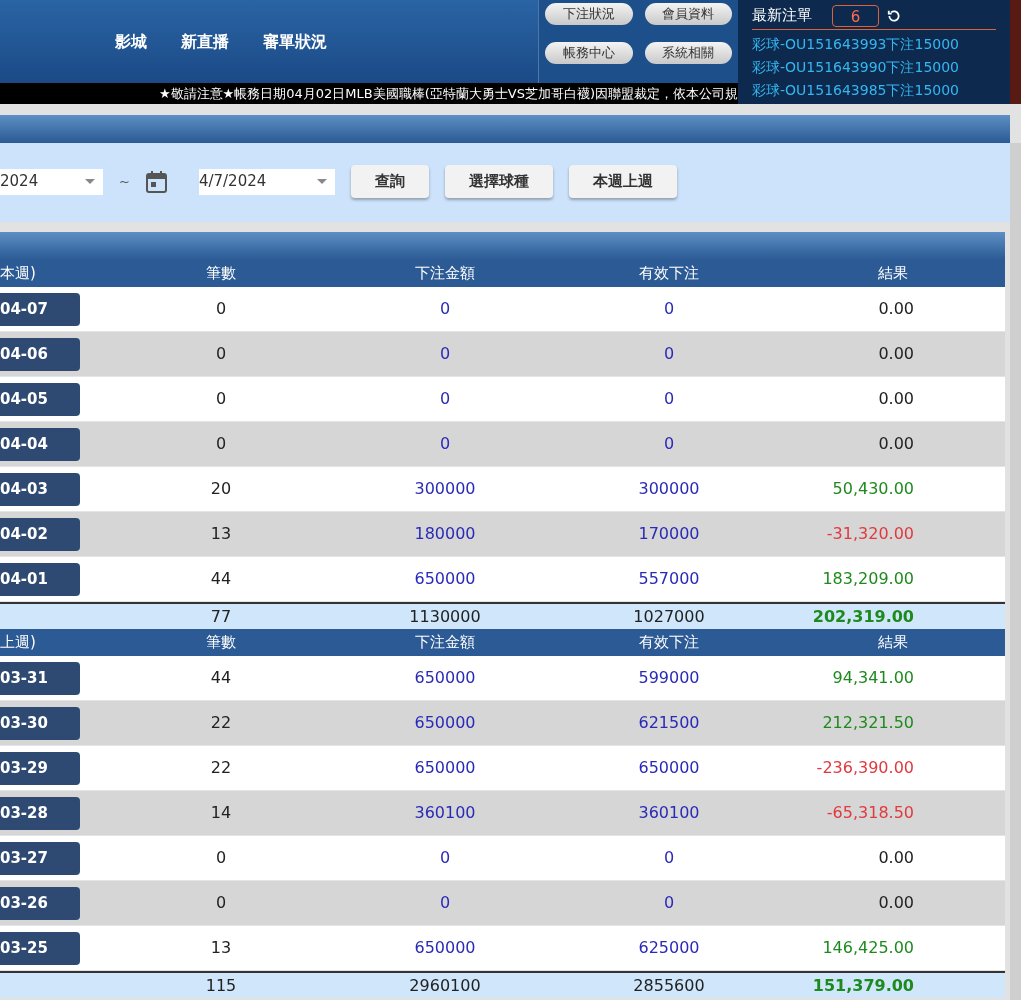  What do you see at coordinates (874, 67) in the screenshot?
I see `bet-link: 彩球-OU151643990下注15000` at bounding box center [874, 67].